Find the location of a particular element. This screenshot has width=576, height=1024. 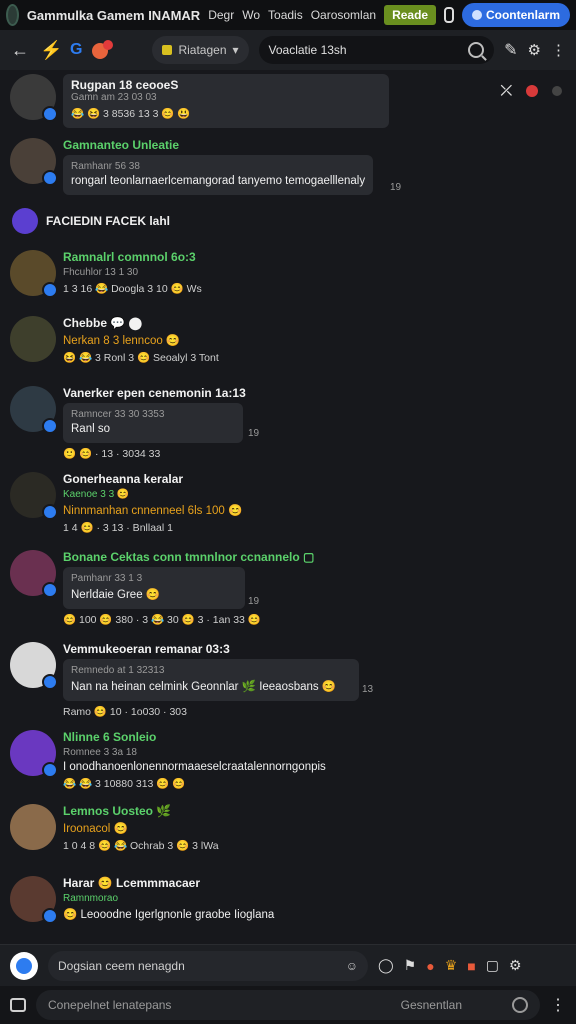

flag-icon: ⚑ is located at coordinates (410, 965).